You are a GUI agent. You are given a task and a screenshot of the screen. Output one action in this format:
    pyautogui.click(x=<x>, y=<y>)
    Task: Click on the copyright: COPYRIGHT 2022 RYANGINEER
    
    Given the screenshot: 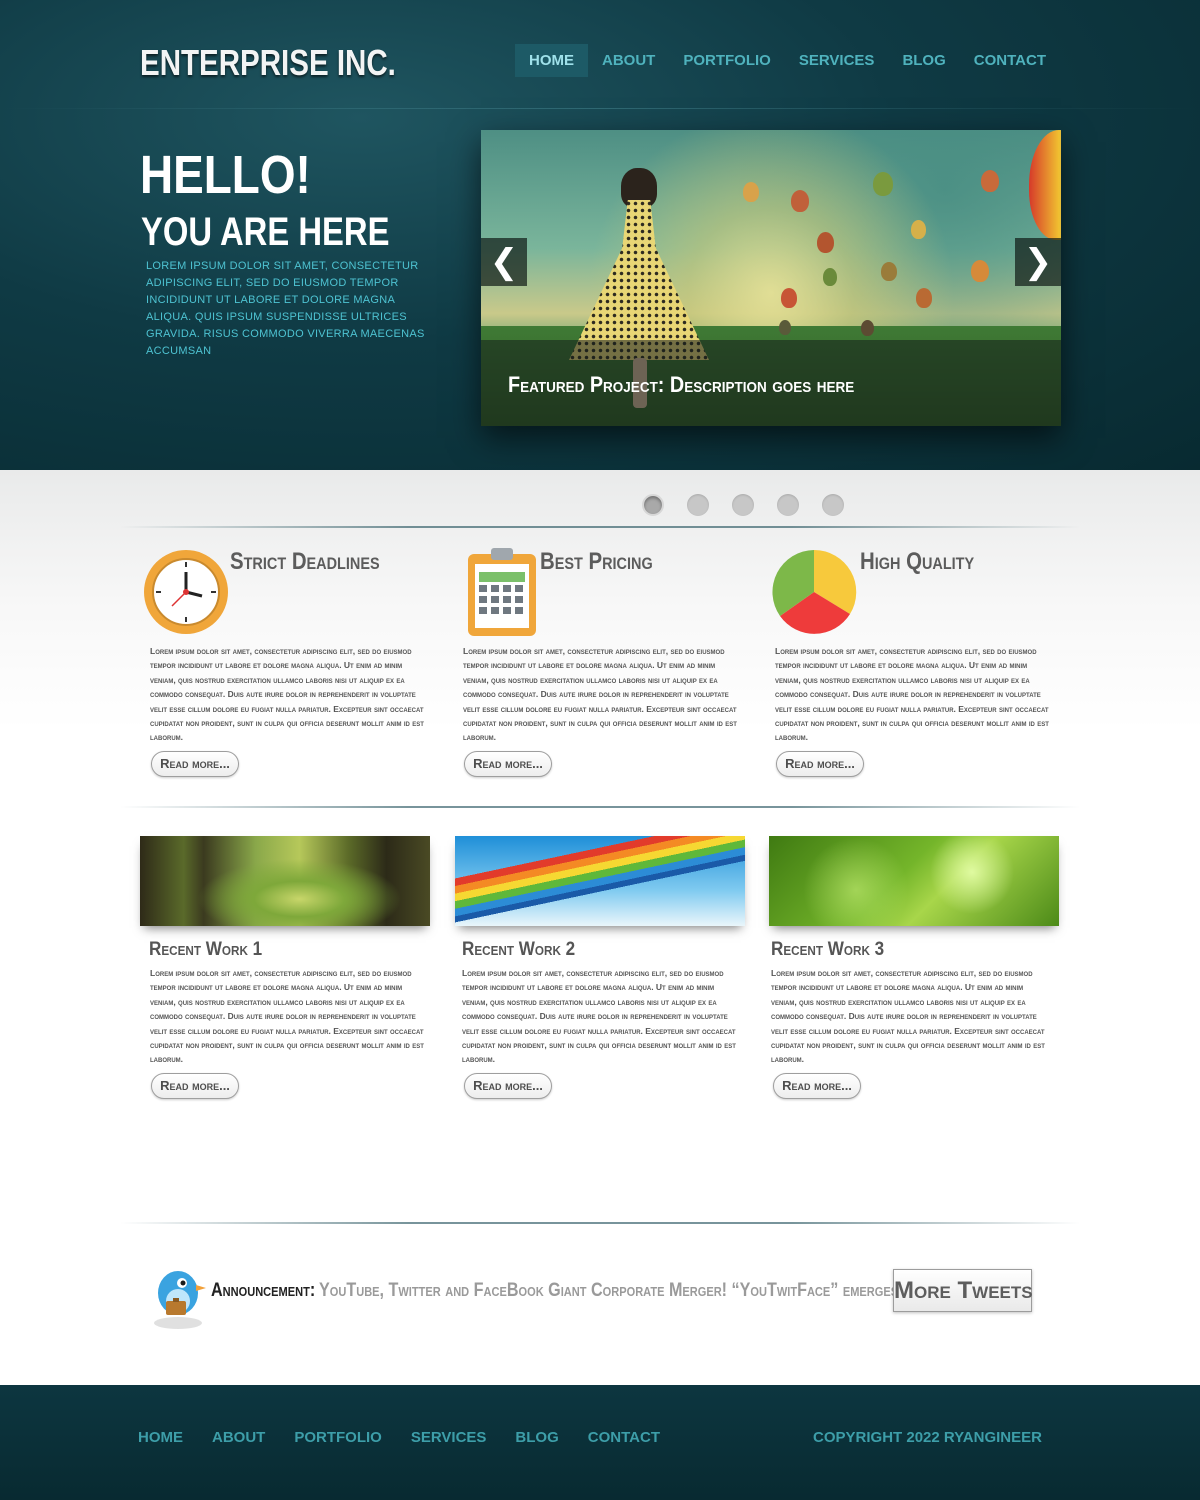 What is the action you would take?
    pyautogui.click(x=927, y=1437)
    